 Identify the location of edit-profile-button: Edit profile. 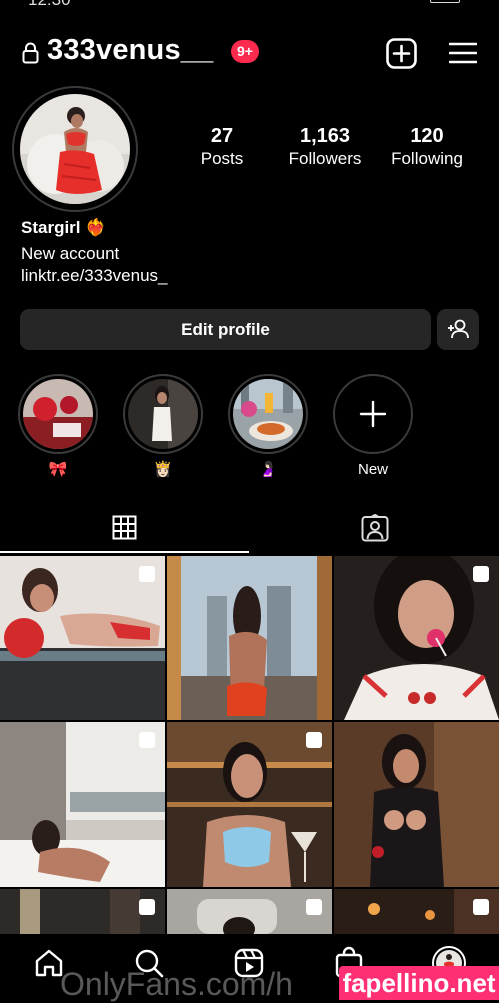
(225, 329).